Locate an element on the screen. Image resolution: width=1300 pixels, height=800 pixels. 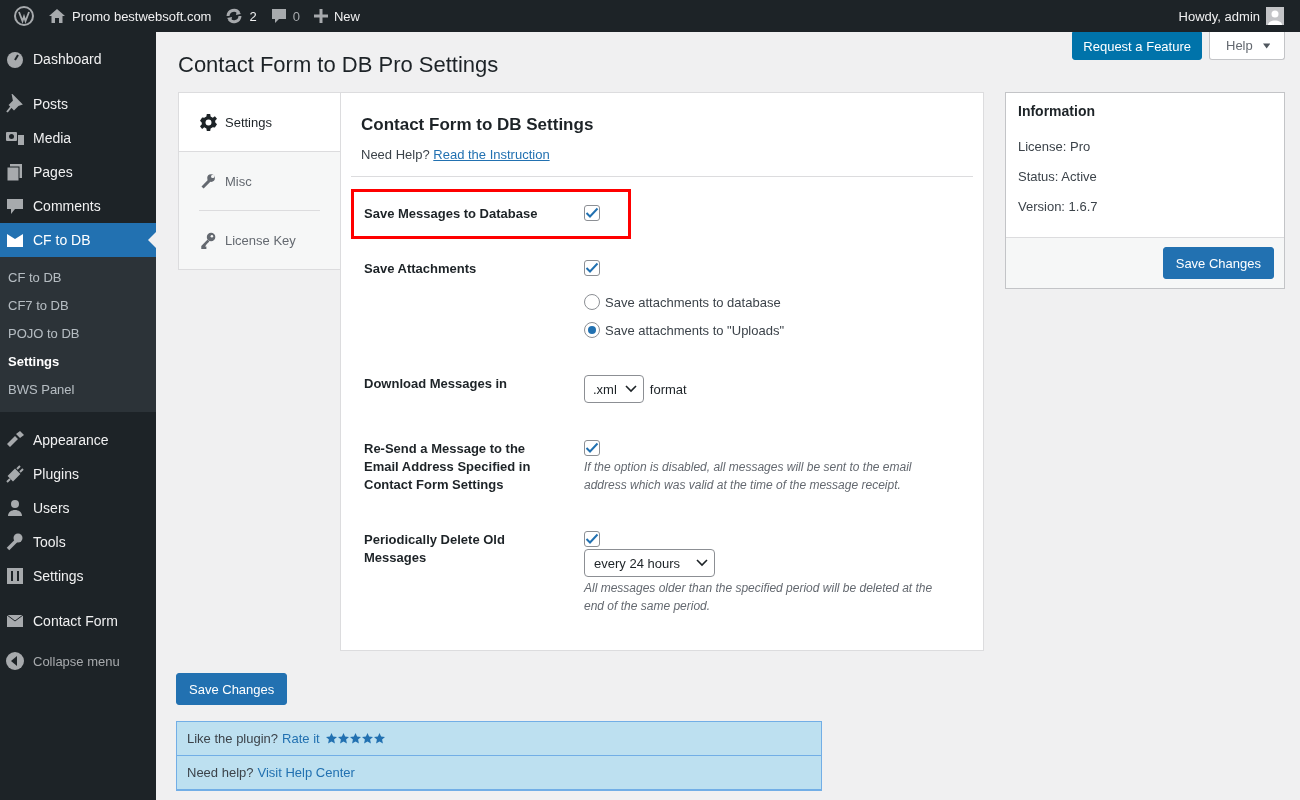
setting-label: Re-Send a Message to the Email Address Specified in Contact Form Settings is located at coordinates (448, 467).